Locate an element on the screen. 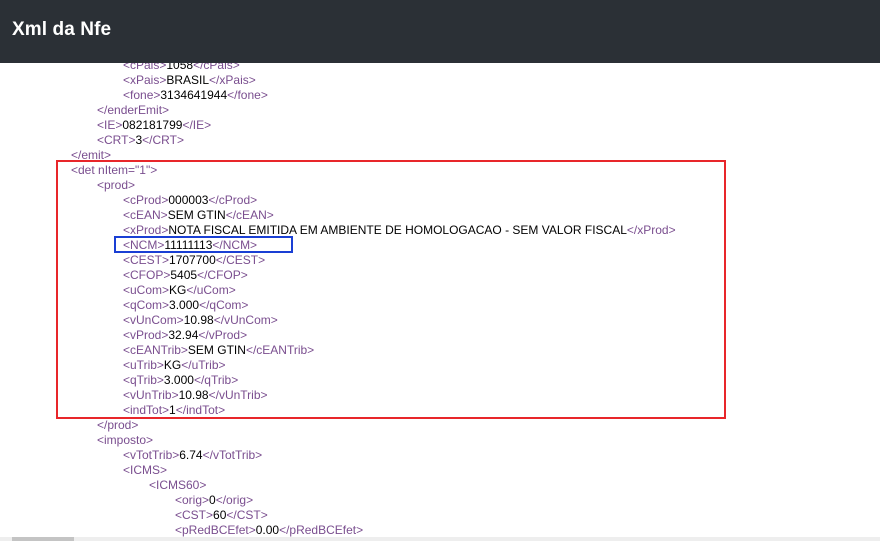 This screenshot has width=880, height=541. xml-line: </prod> is located at coordinates (117, 425).